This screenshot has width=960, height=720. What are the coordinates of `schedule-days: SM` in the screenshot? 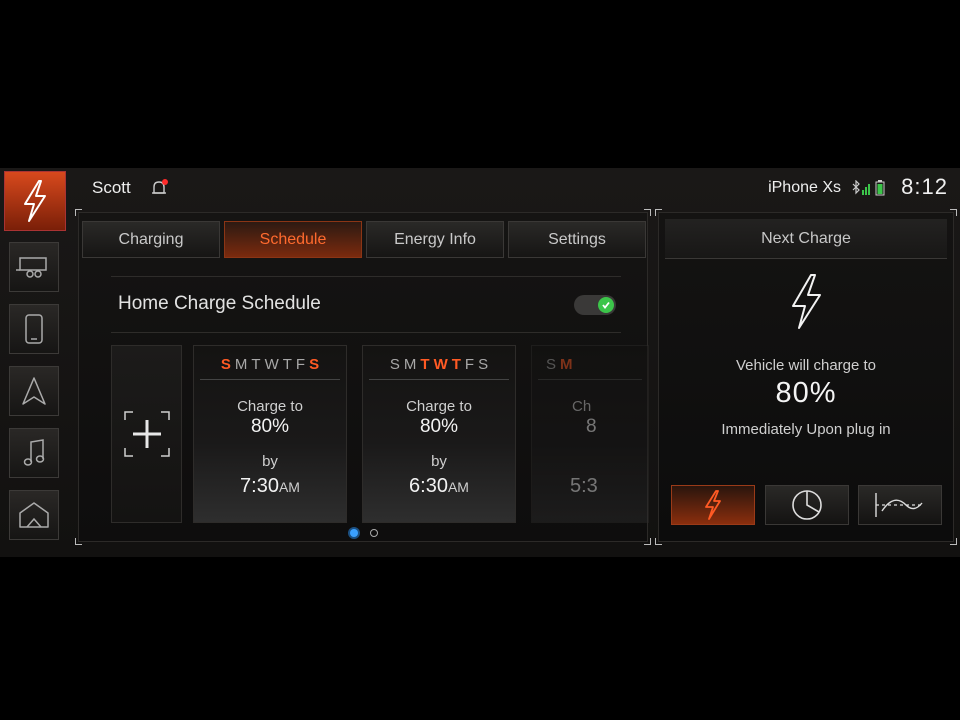 It's located at (590, 364).